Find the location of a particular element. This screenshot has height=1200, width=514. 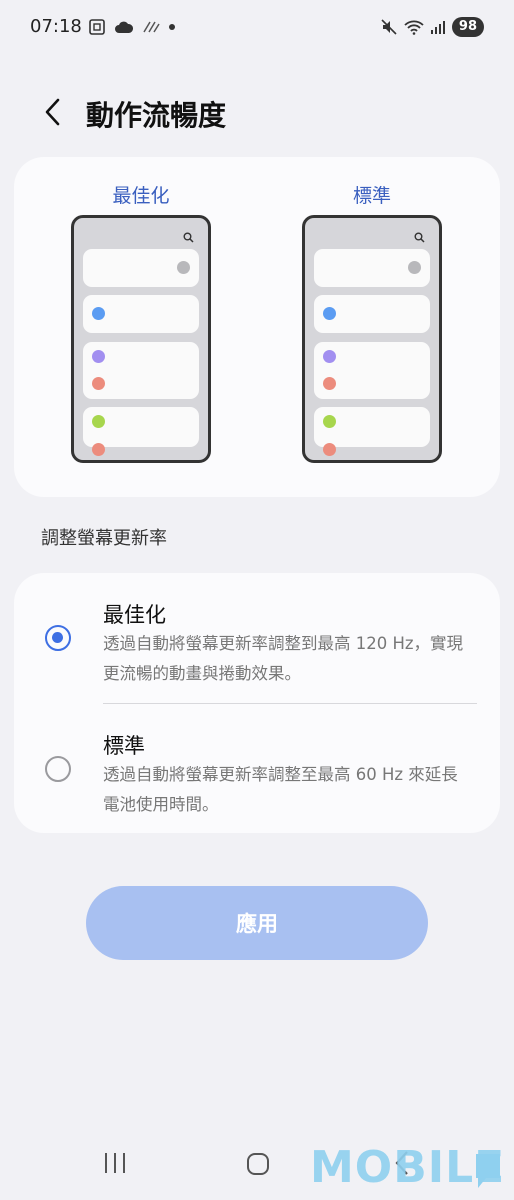

page-title: 動作流暢度 is located at coordinates (156, 115).